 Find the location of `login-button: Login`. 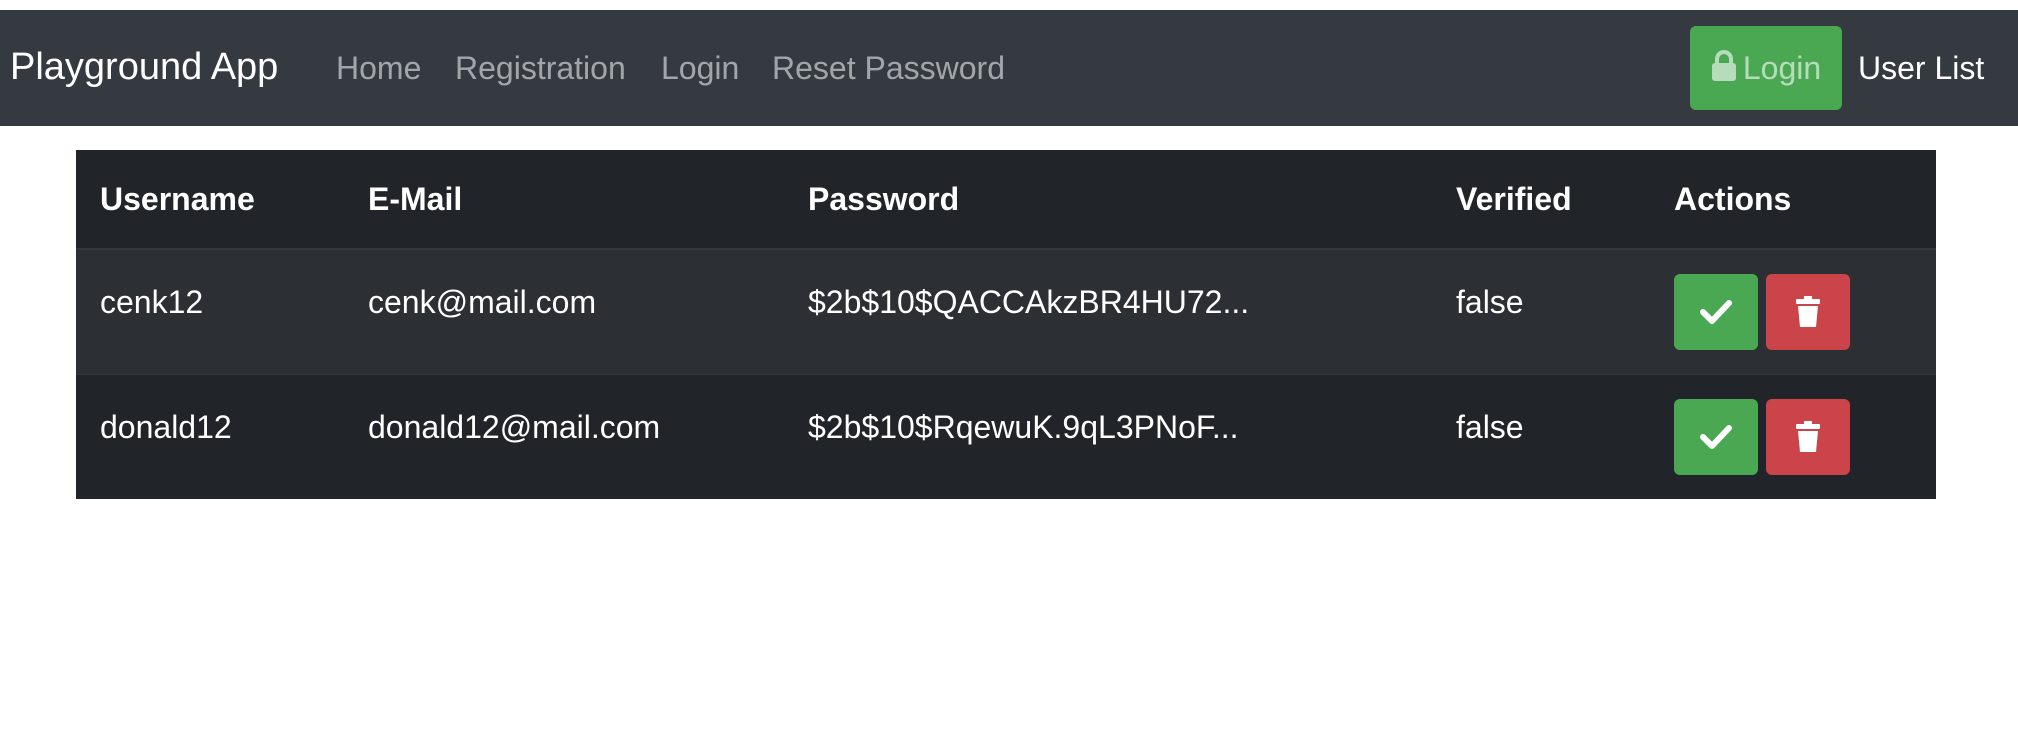

login-button: Login is located at coordinates (1766, 68).